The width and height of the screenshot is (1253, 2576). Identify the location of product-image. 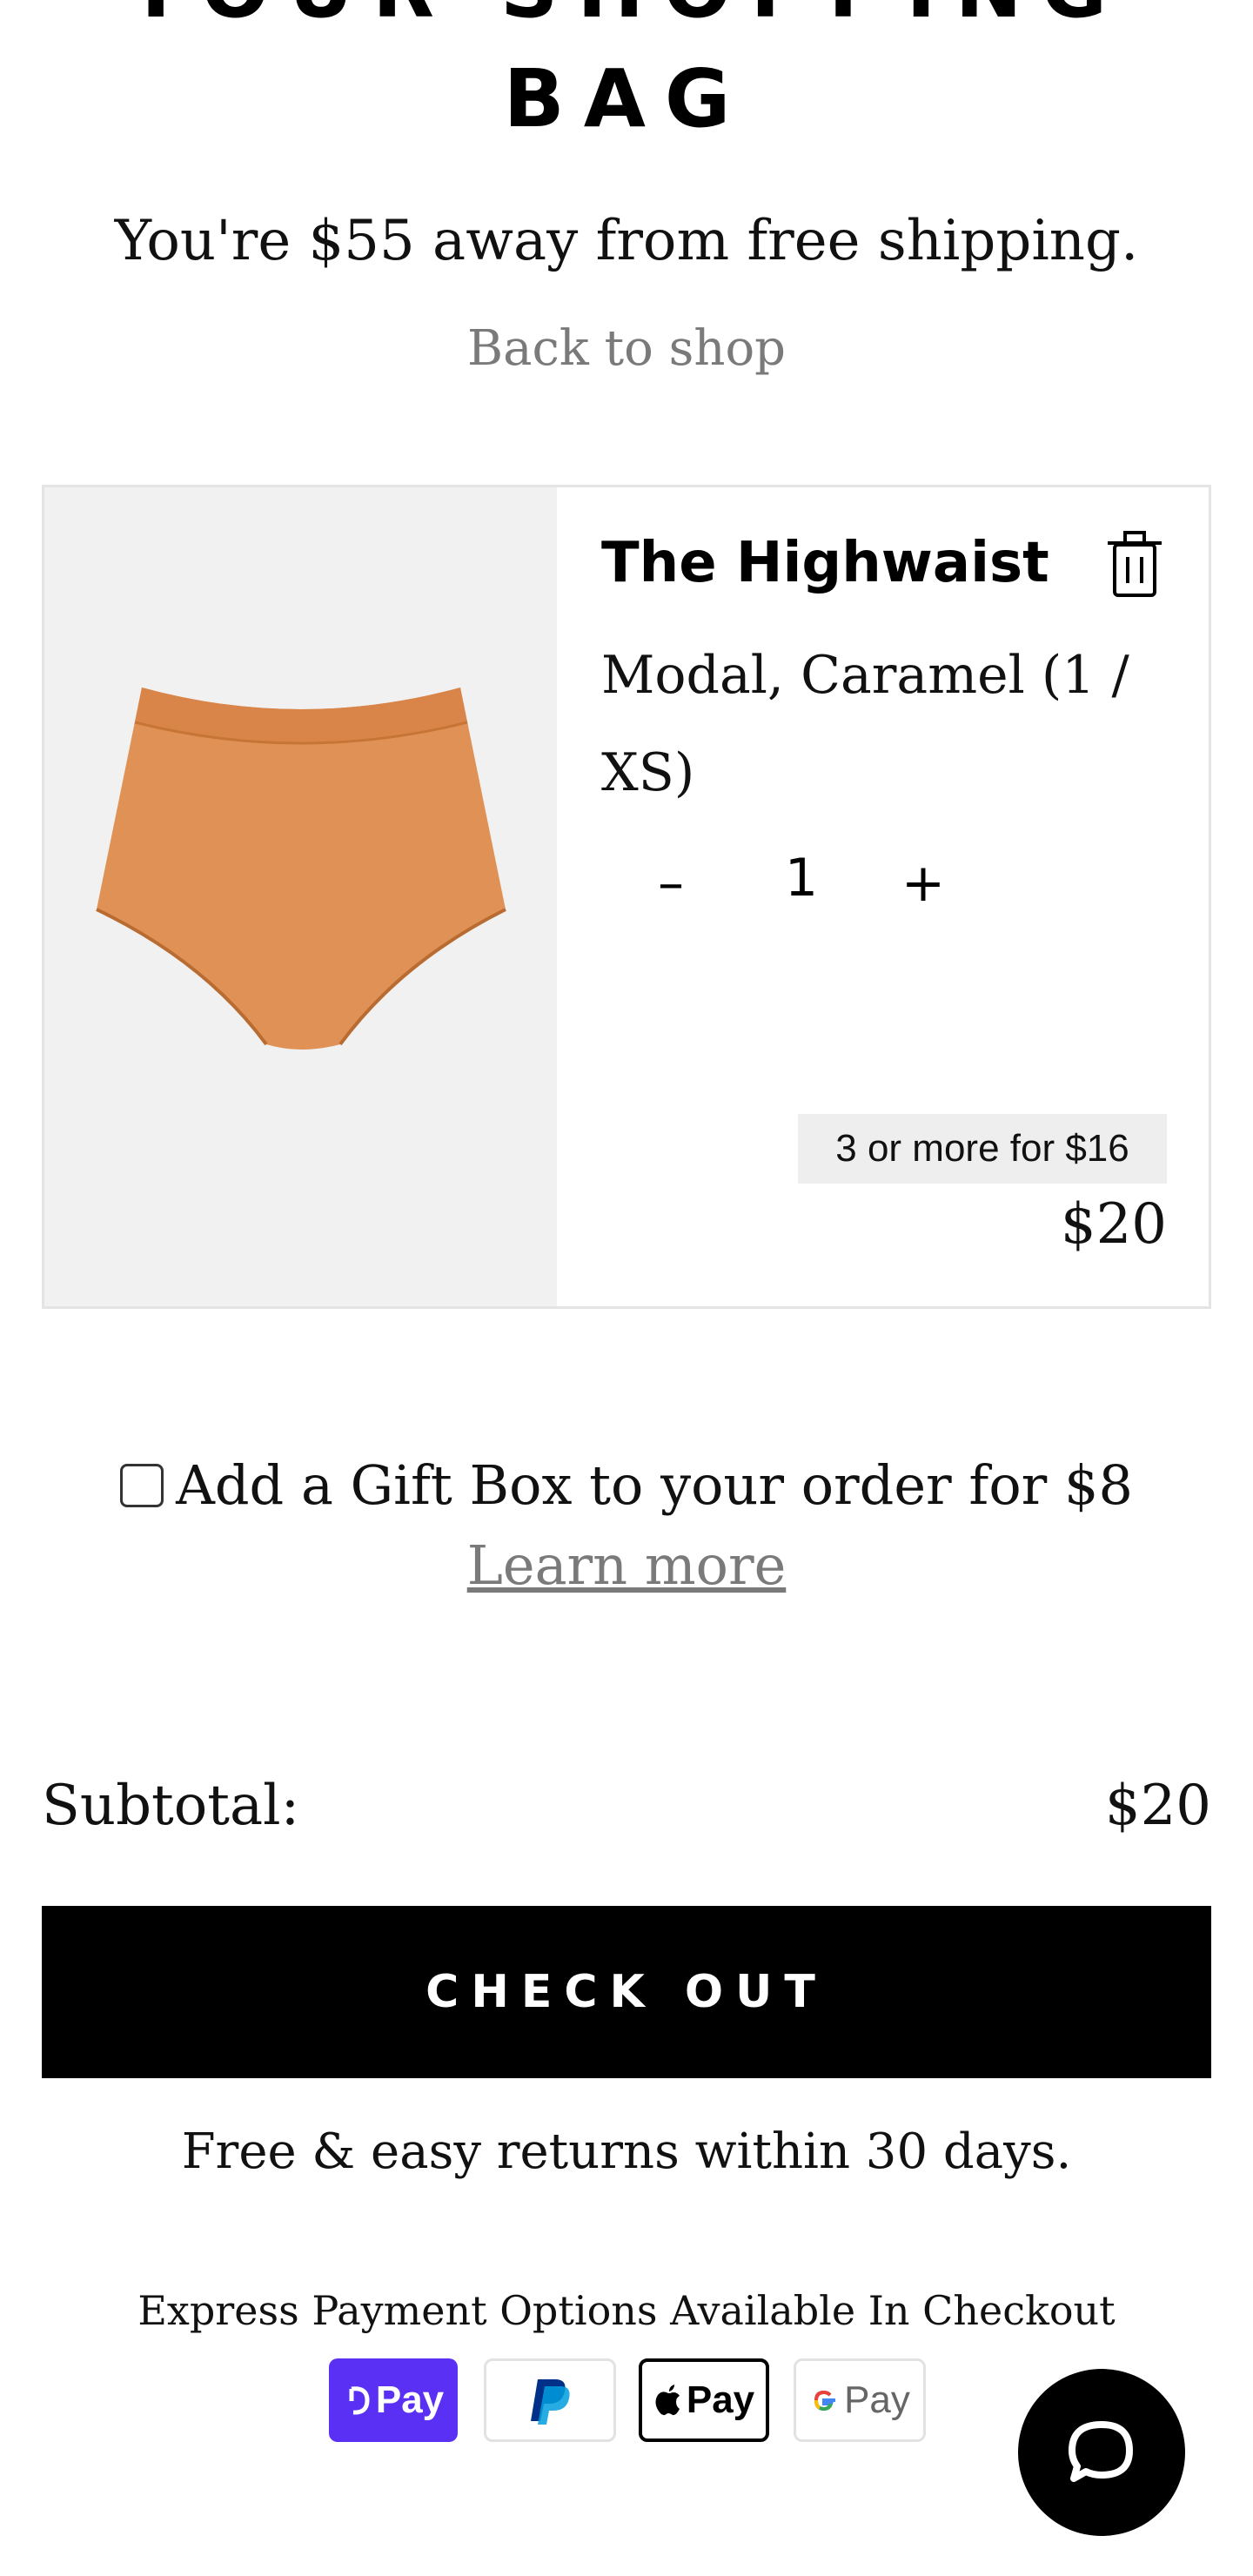
(301, 897).